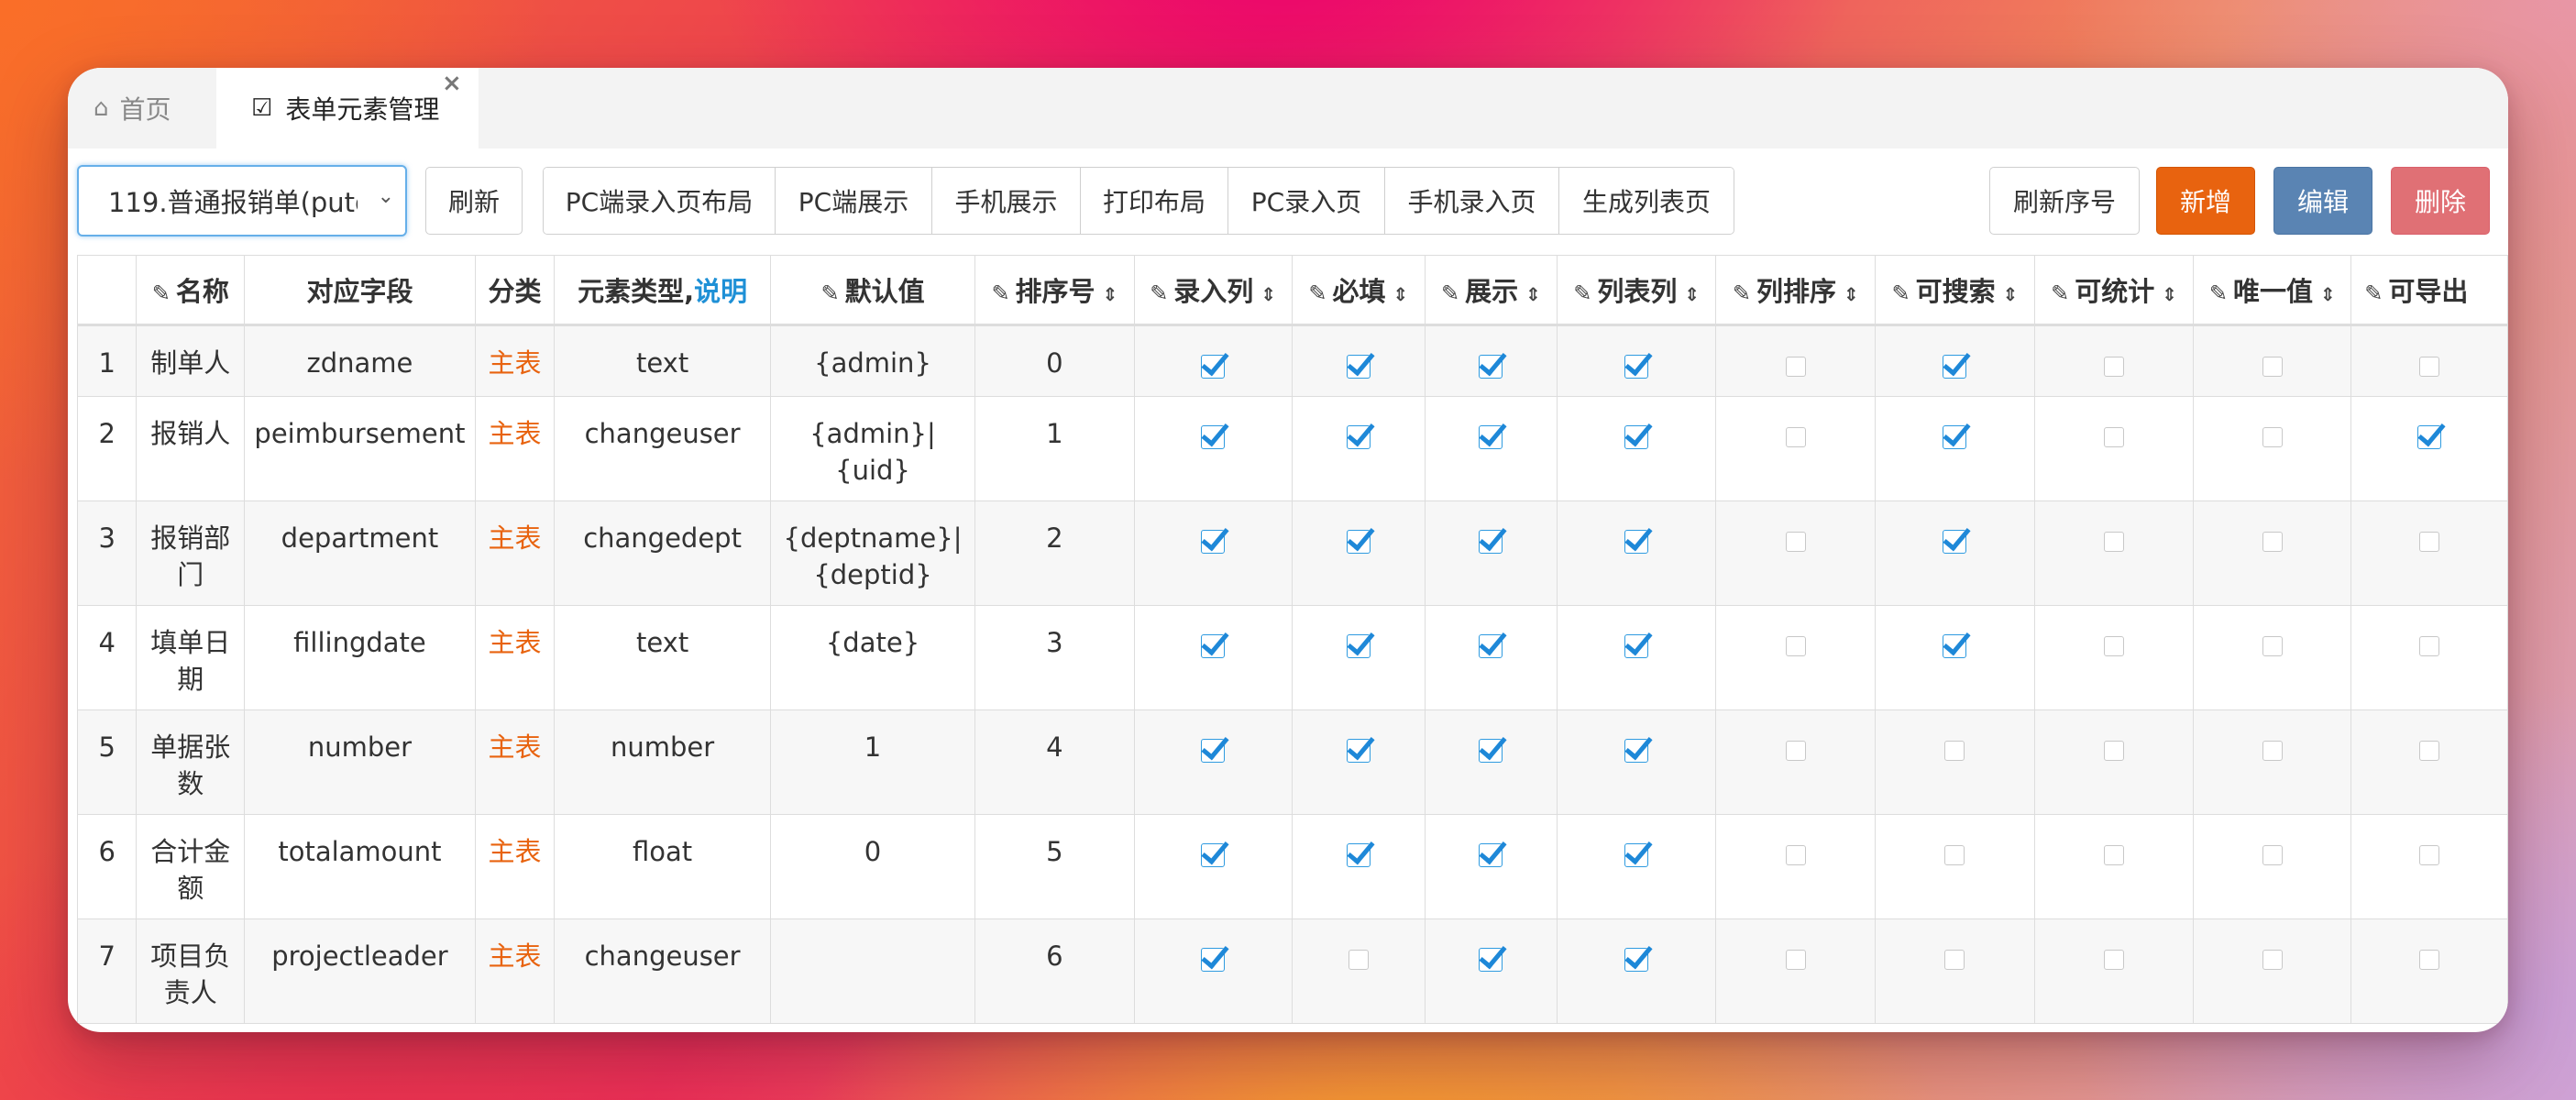  What do you see at coordinates (1292, 762) in the screenshot?
I see `table-row: 5 单据张数 number 主表 number 1 4` at bounding box center [1292, 762].